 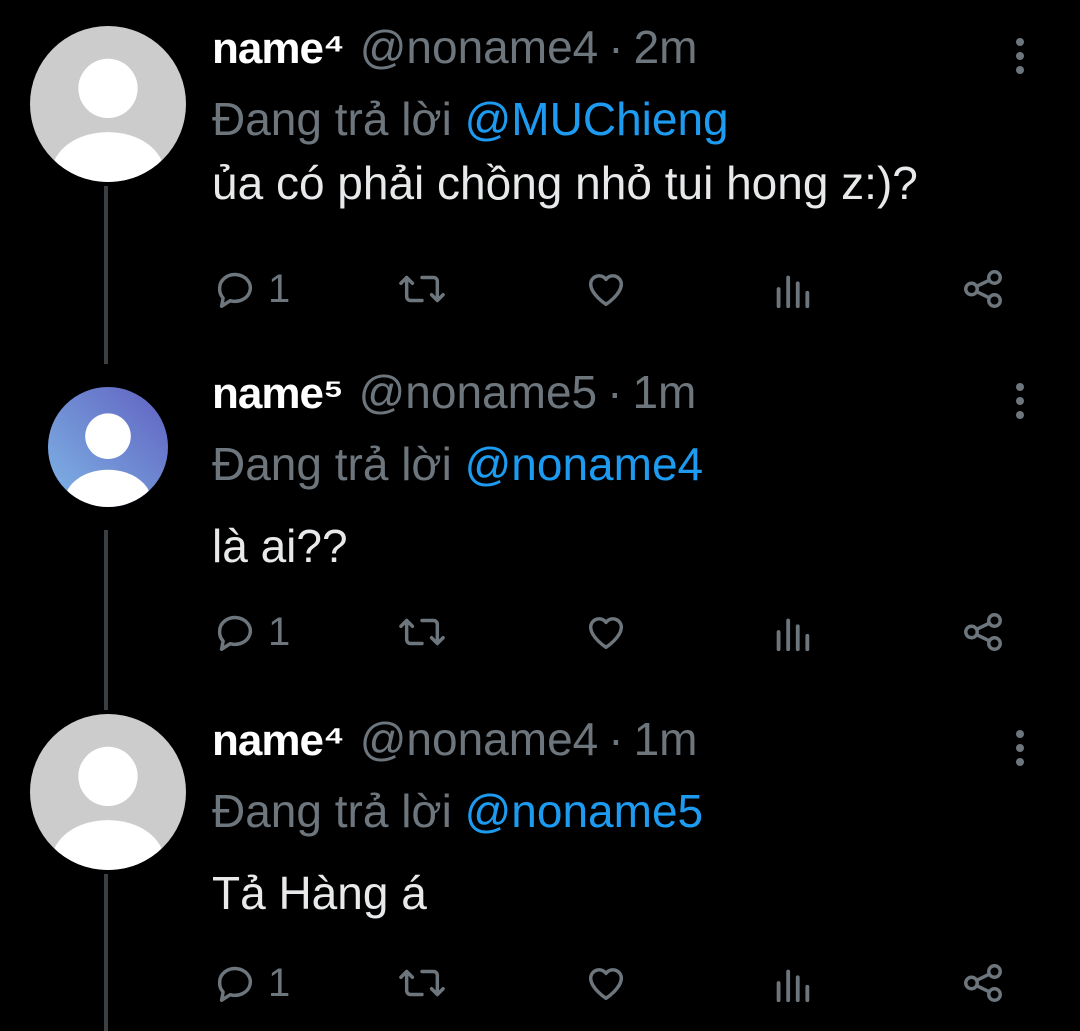 What do you see at coordinates (666, 47) in the screenshot?
I see `timestamp: 2m` at bounding box center [666, 47].